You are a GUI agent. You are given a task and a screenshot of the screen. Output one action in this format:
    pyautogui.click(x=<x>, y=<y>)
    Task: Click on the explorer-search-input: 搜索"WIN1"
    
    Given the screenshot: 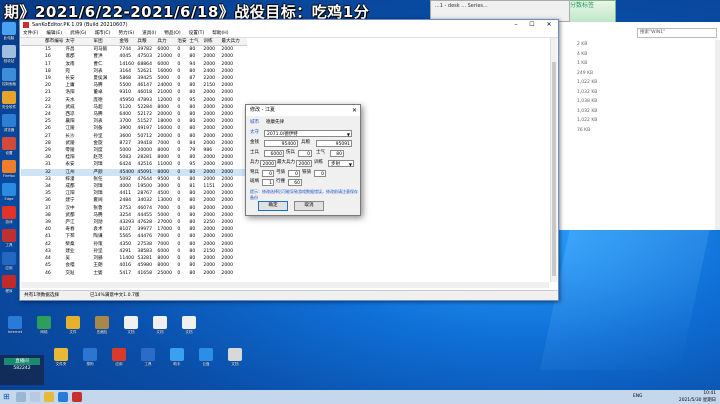 What is the action you would take?
    pyautogui.click(x=677, y=33)
    